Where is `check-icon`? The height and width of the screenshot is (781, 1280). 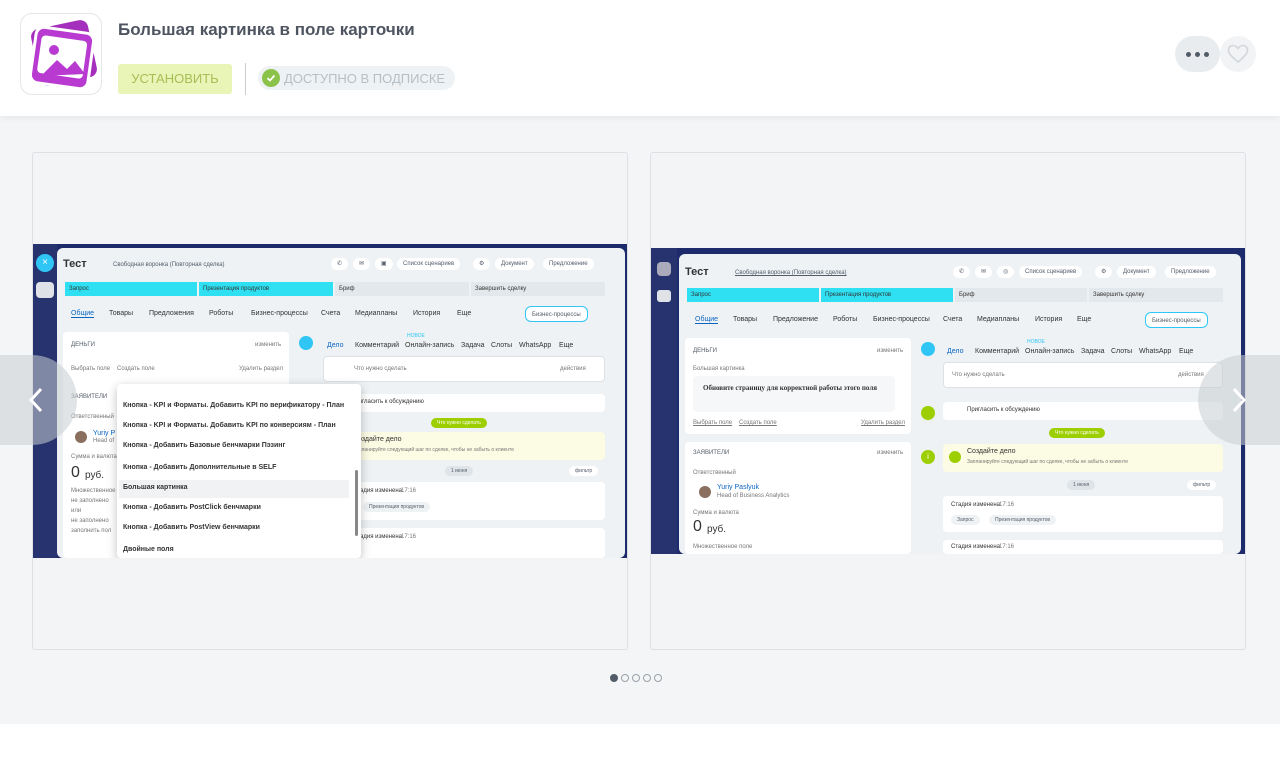 check-icon is located at coordinates (271, 78).